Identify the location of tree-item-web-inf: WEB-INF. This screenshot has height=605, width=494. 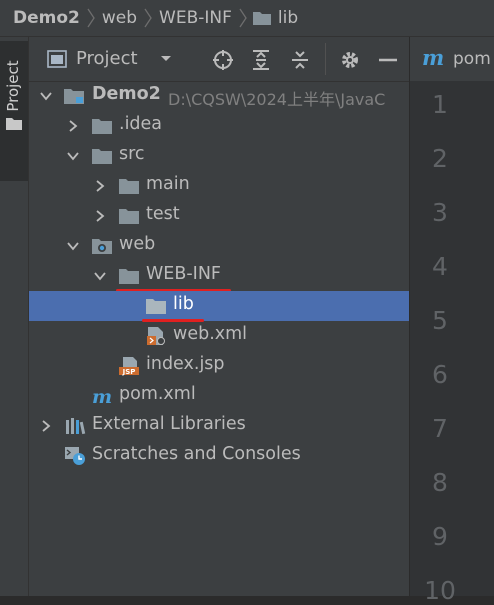
(219, 276).